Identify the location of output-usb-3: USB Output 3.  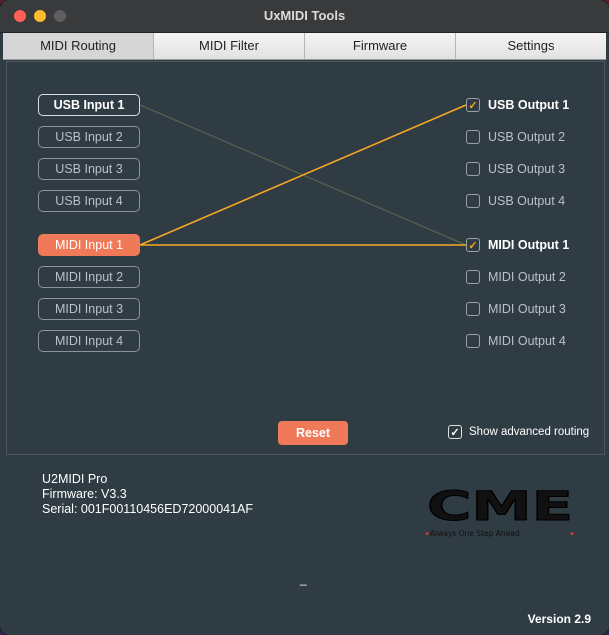
(515, 169).